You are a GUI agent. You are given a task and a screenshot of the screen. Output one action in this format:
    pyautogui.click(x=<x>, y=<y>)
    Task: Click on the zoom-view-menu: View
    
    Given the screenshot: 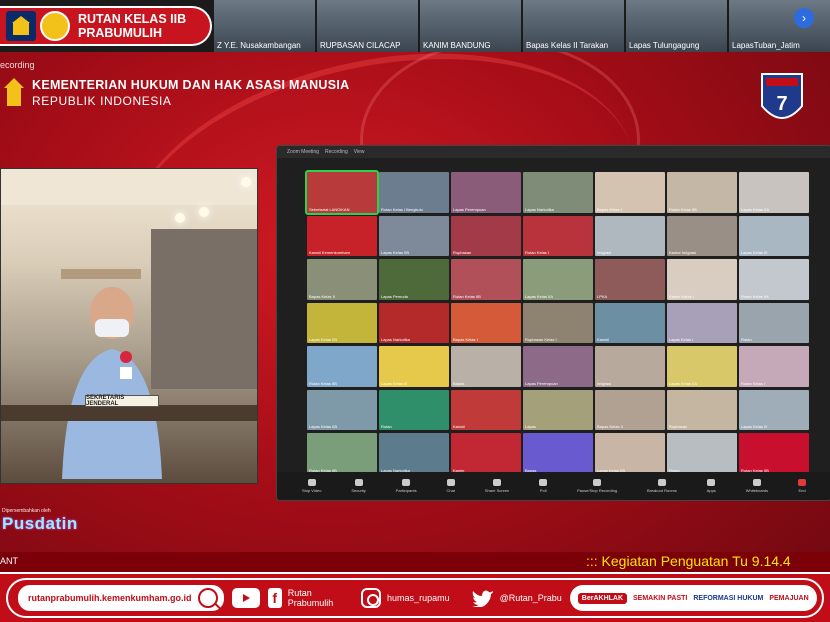 What is the action you would take?
    pyautogui.click(x=359, y=152)
    